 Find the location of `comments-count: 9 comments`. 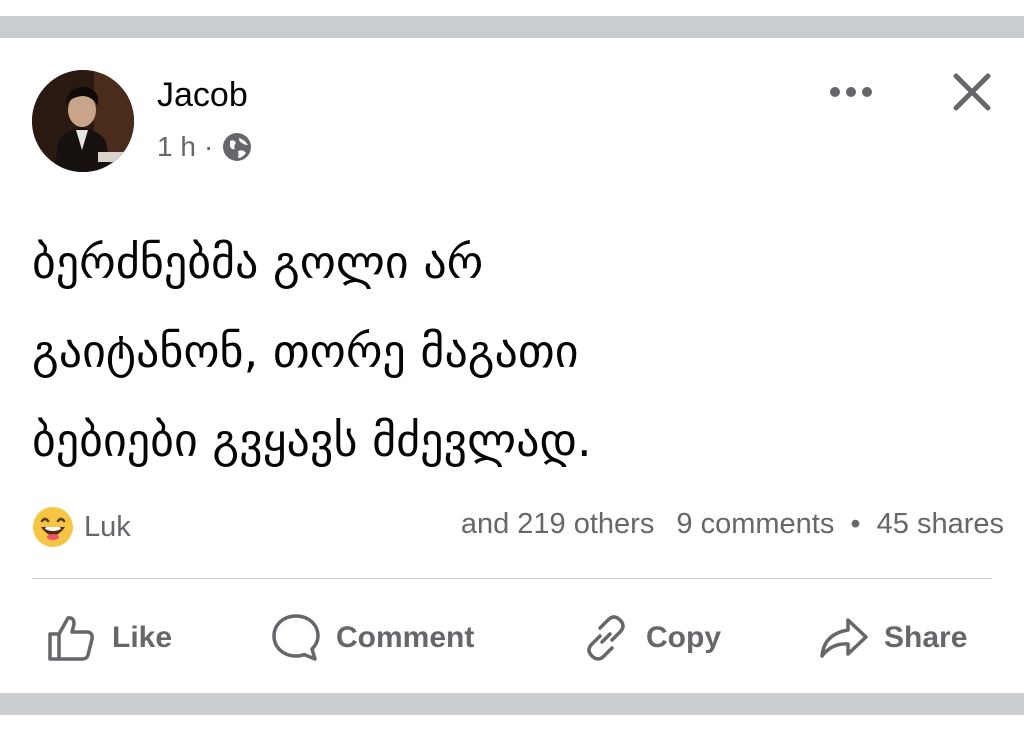

comments-count: 9 comments is located at coordinates (755, 524).